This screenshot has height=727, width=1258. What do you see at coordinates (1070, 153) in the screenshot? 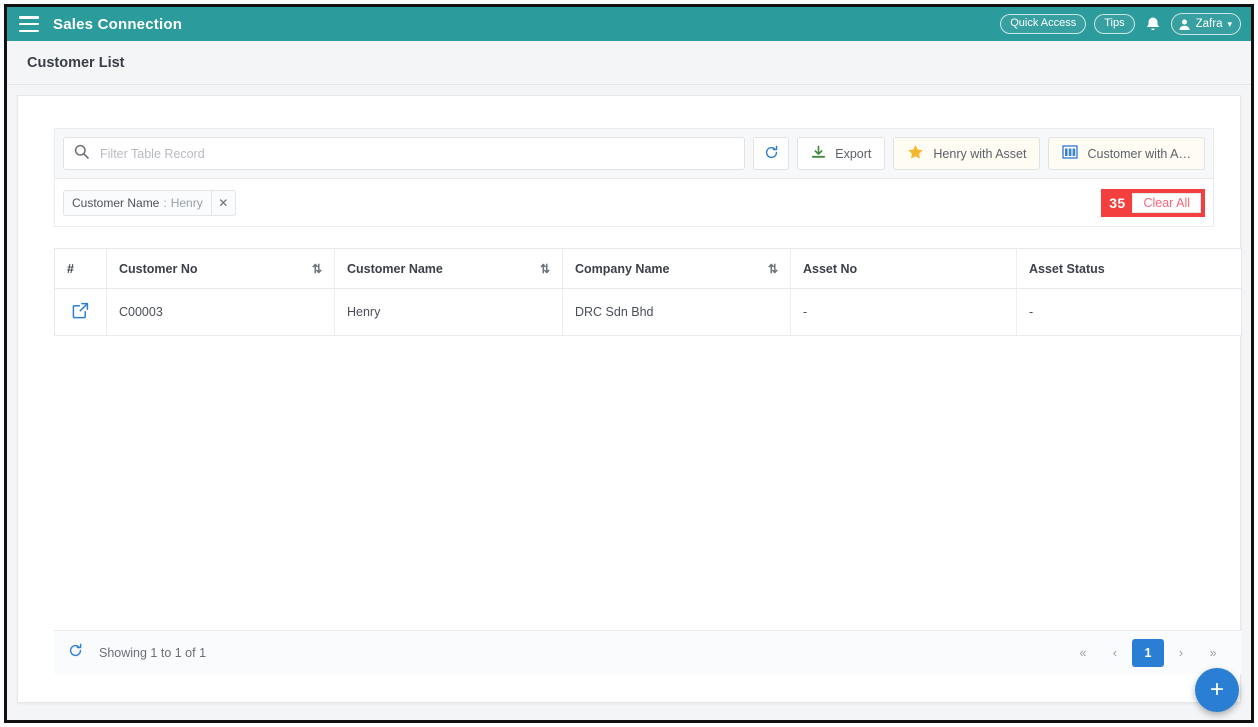
I see `columns-icon` at bounding box center [1070, 153].